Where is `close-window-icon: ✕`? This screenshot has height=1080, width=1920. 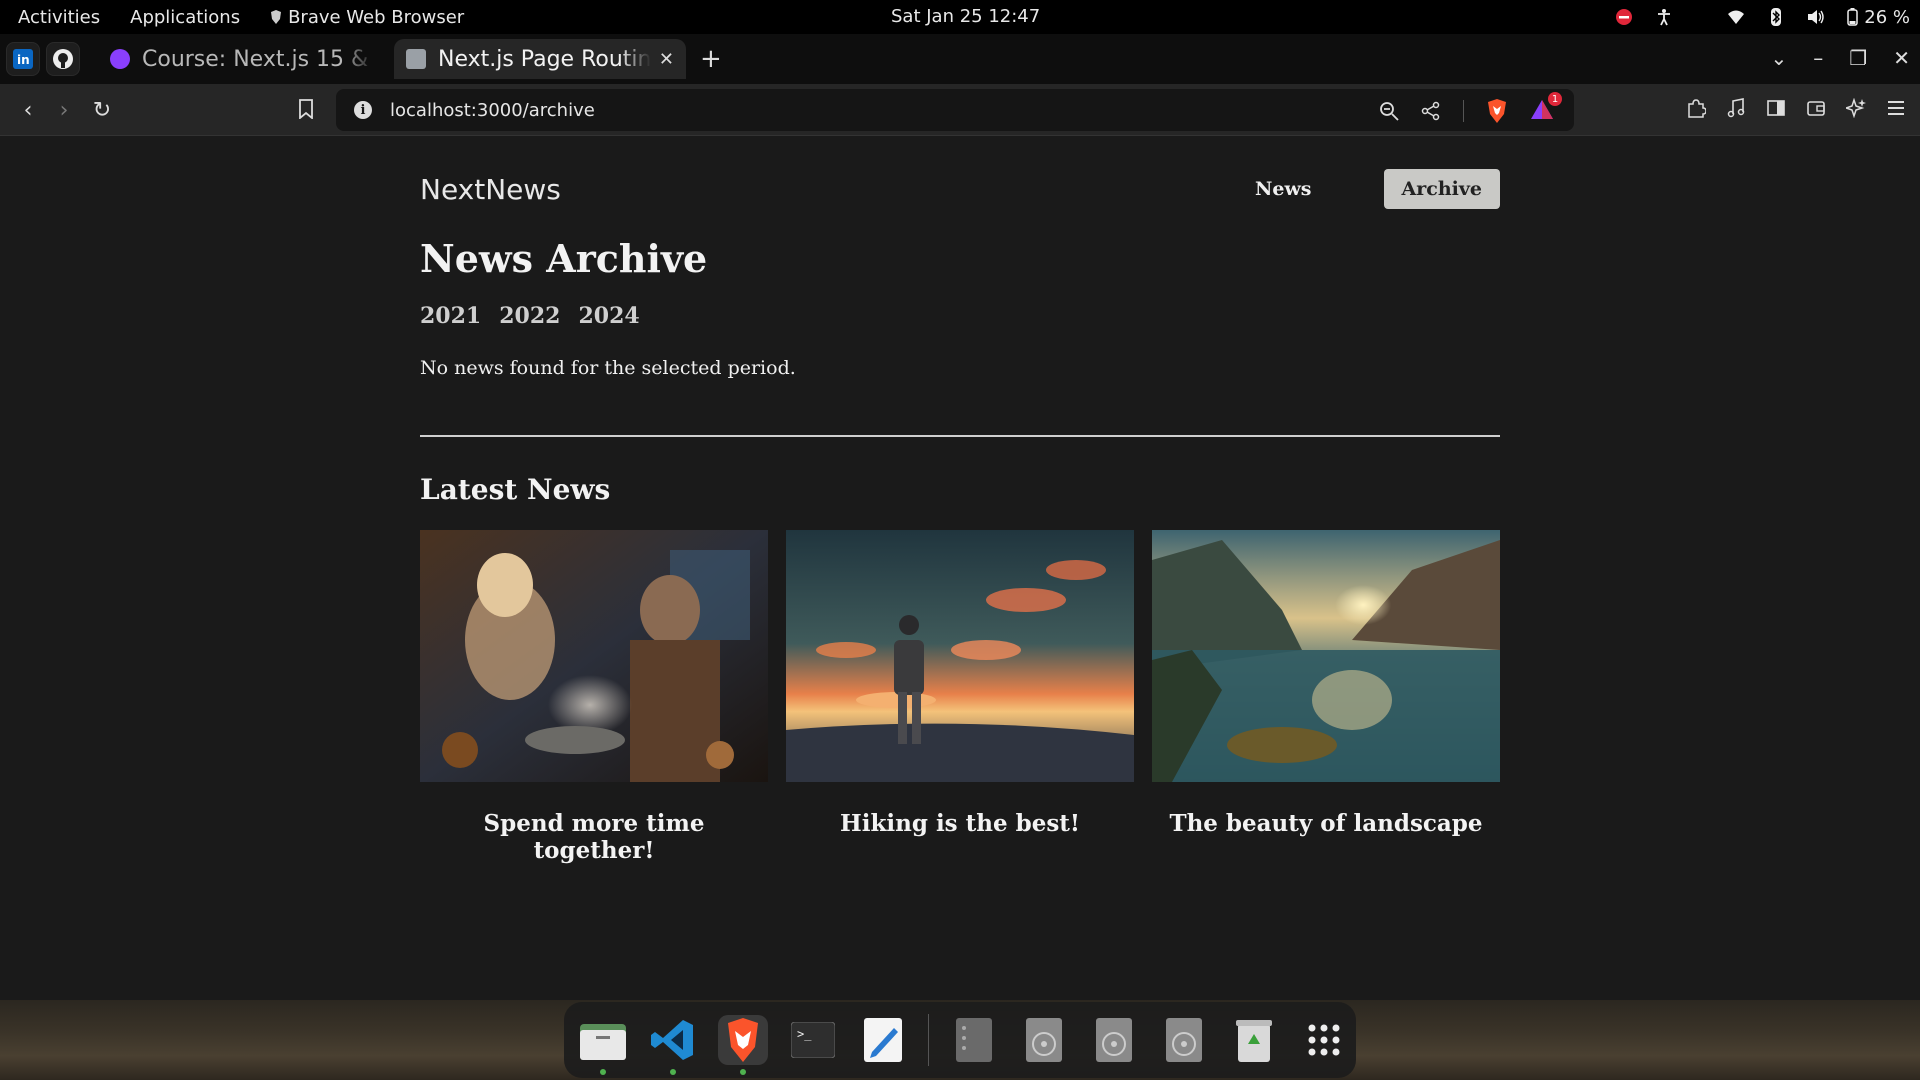
close-window-icon: ✕ is located at coordinates (1901, 58).